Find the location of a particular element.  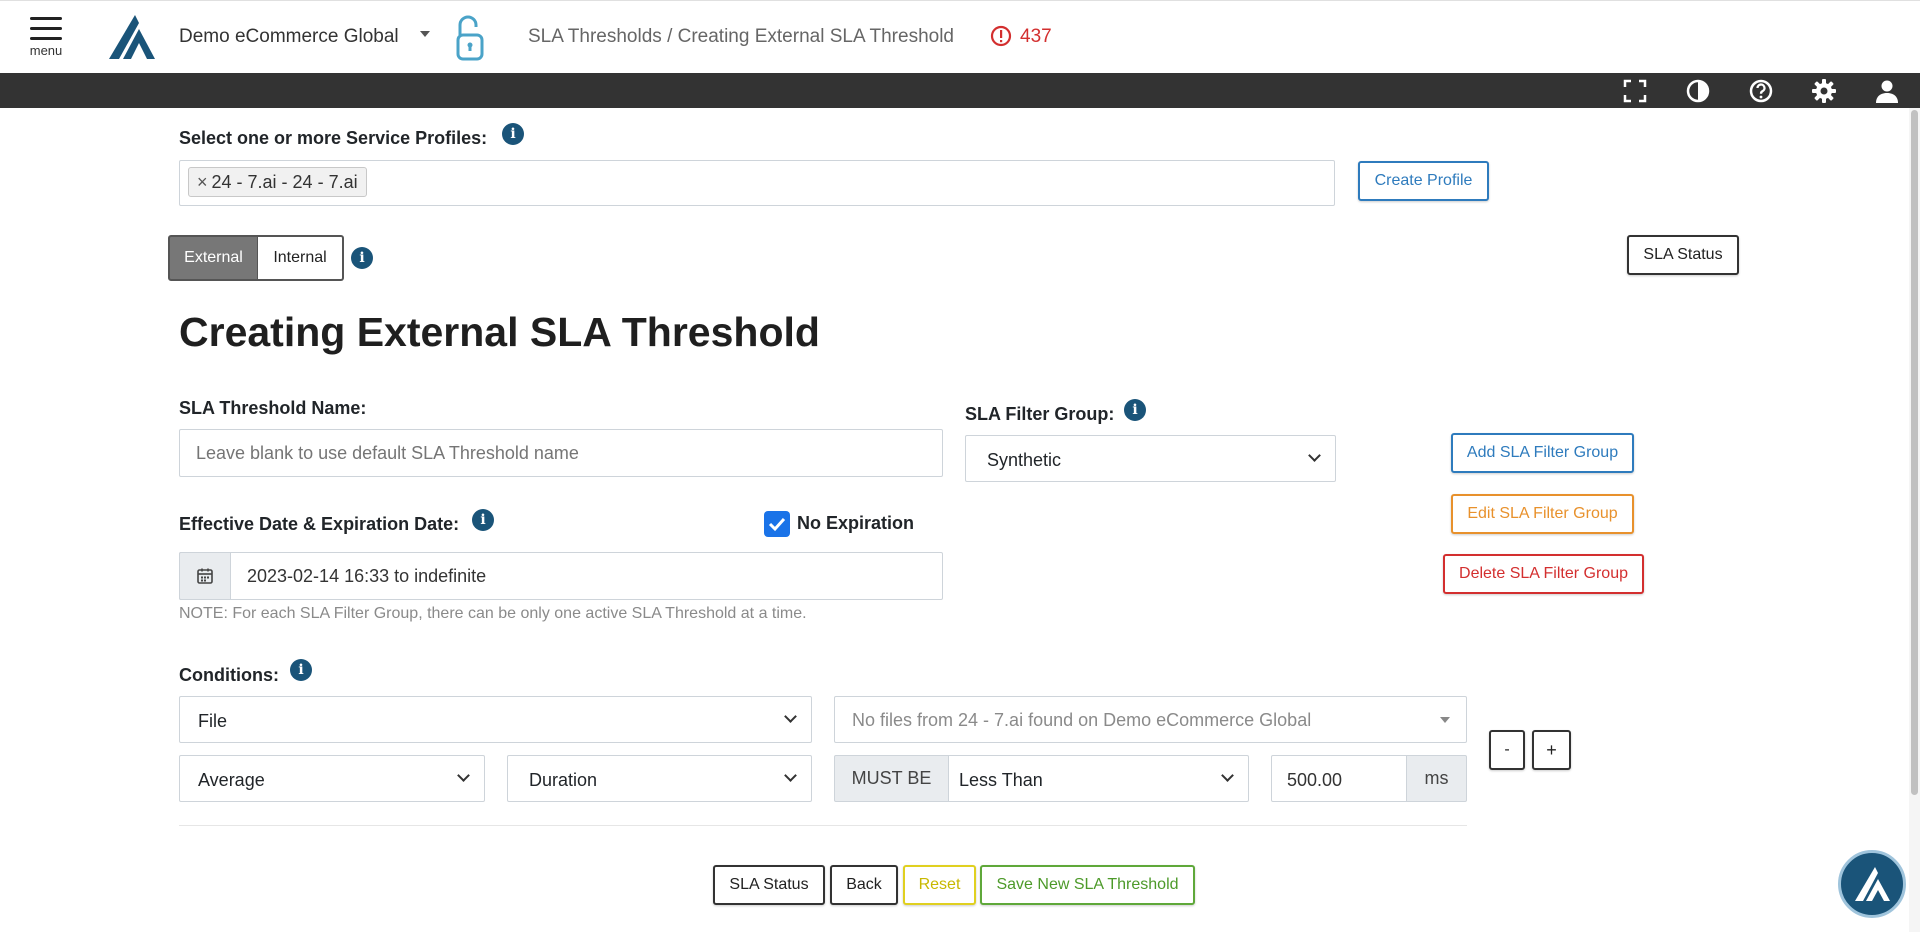

dates-label: Effective Date & Expiration Date: is located at coordinates (319, 524).